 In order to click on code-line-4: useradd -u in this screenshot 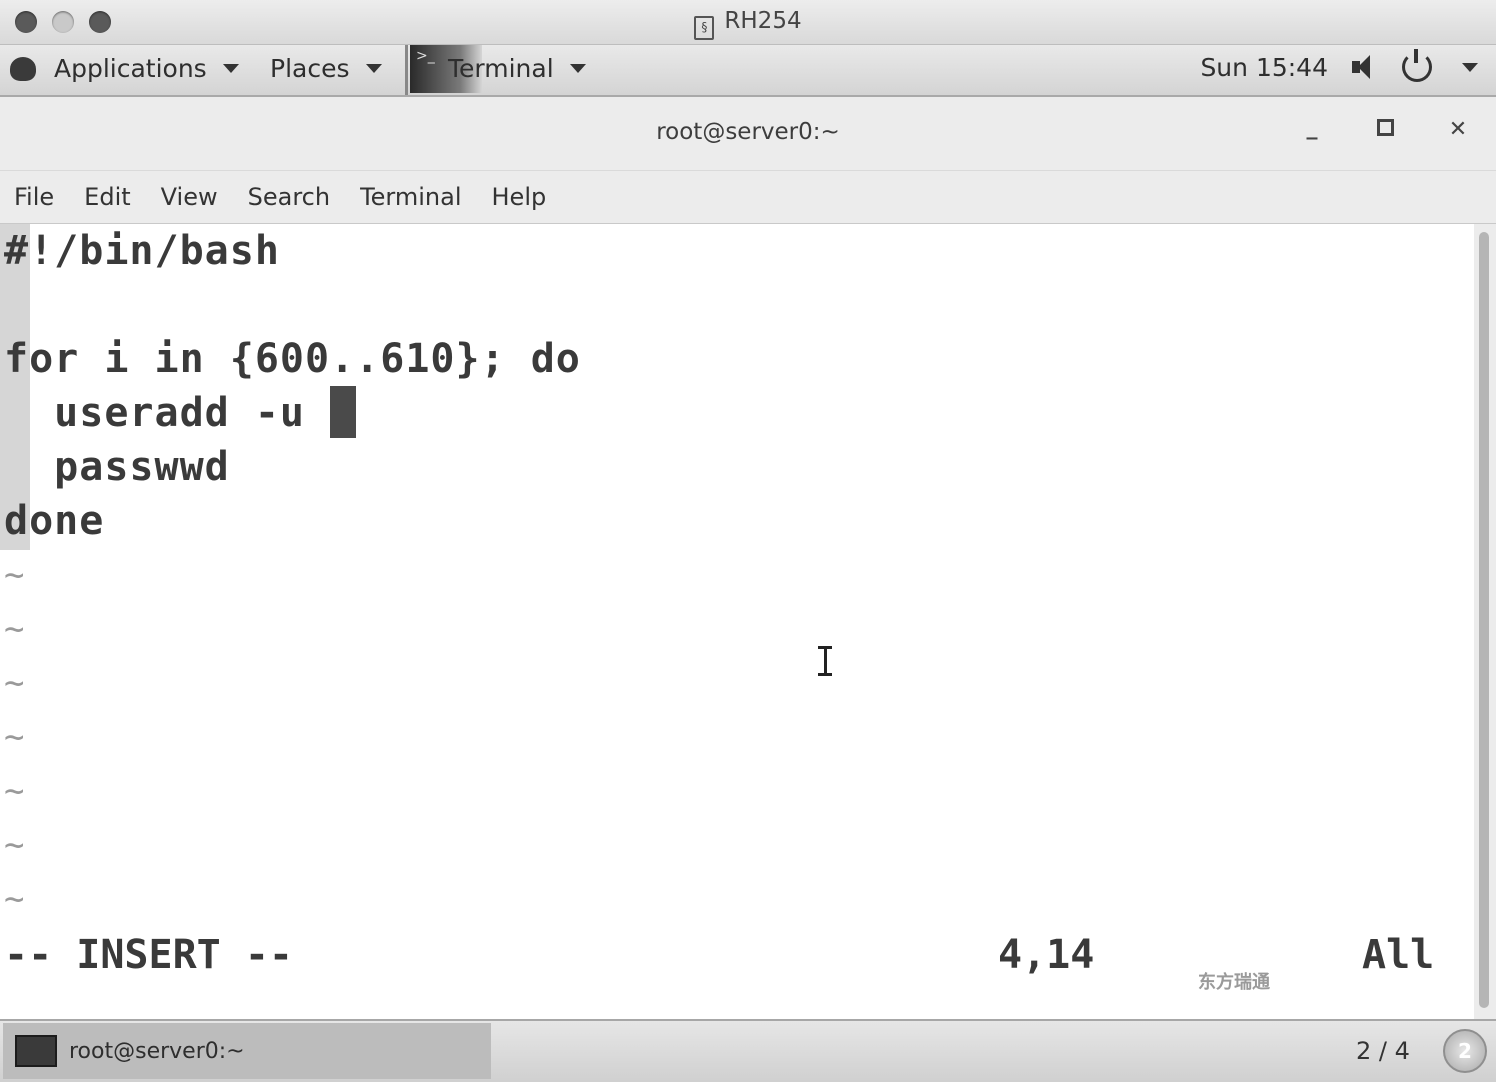, I will do `click(180, 413)`.